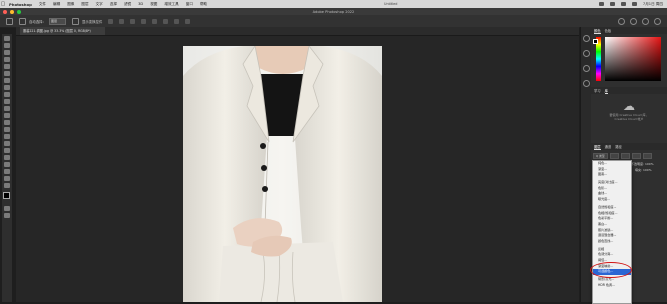 Image resolution: width=667 pixels, height=304 pixels. What do you see at coordinates (84, 4) in the screenshot?
I see `menu-layer: 图层` at bounding box center [84, 4].